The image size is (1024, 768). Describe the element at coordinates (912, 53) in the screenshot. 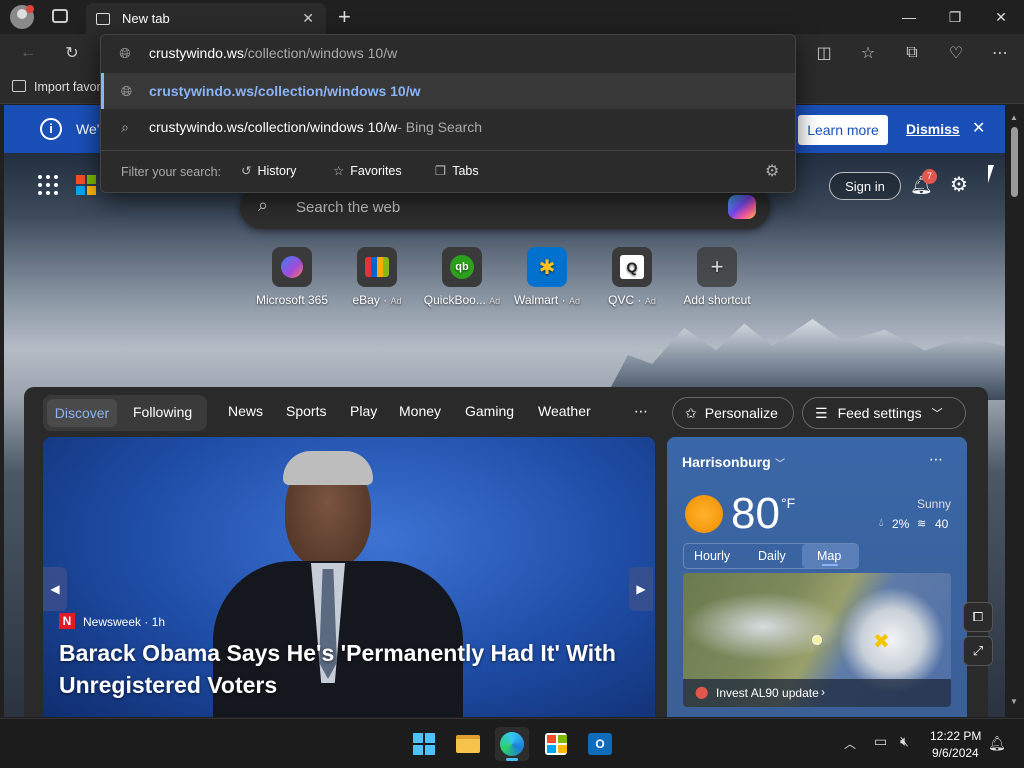

I see `collections-icon: ⧉` at that location.